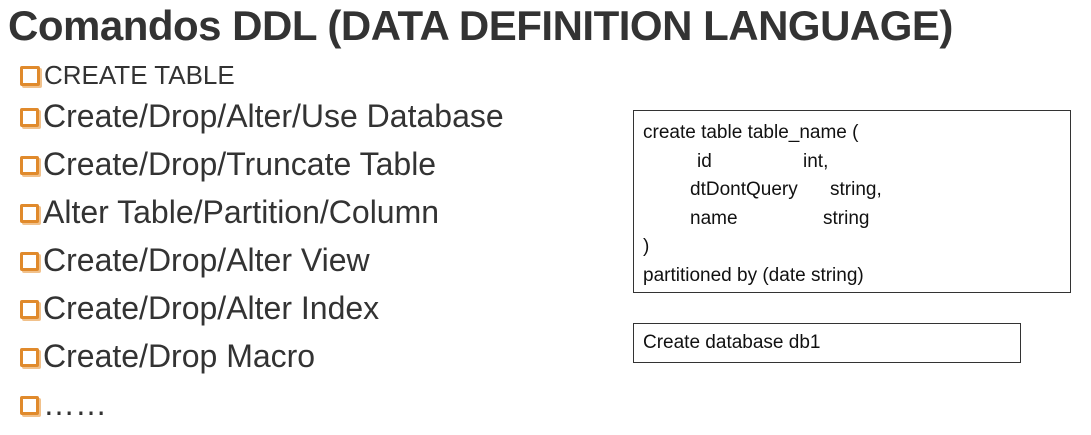 The height and width of the screenshot is (435, 1091). I want to click on list-item: Create/Drop Macro, so click(262, 356).